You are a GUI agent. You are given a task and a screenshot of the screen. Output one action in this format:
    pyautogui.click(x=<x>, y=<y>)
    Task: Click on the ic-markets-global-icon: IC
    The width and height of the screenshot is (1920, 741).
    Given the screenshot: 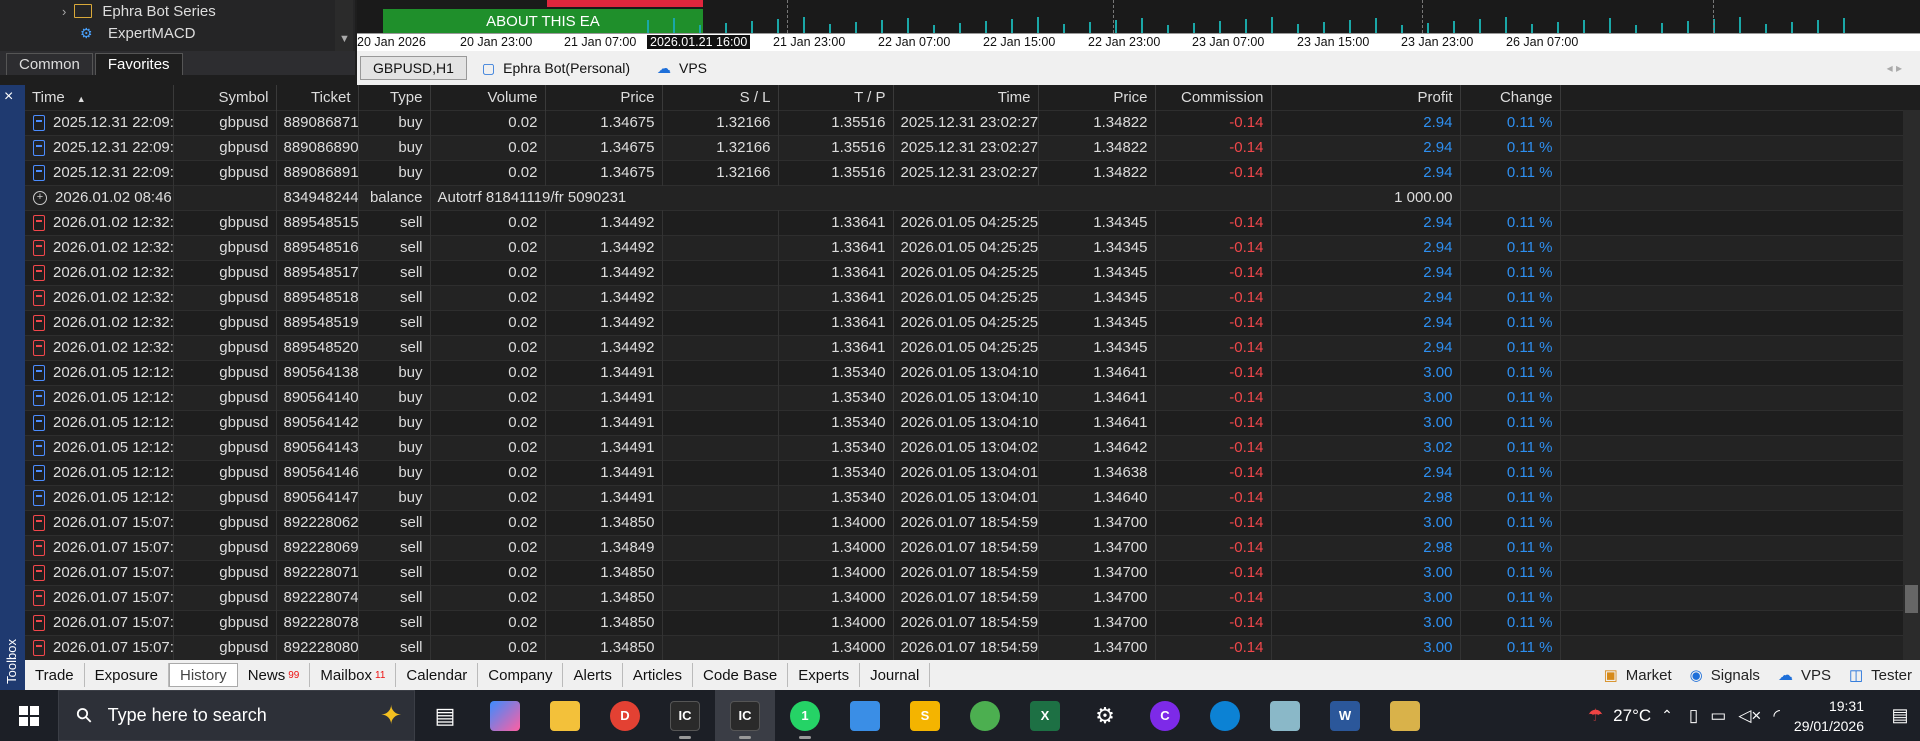 What is the action you would take?
    pyautogui.click(x=745, y=715)
    